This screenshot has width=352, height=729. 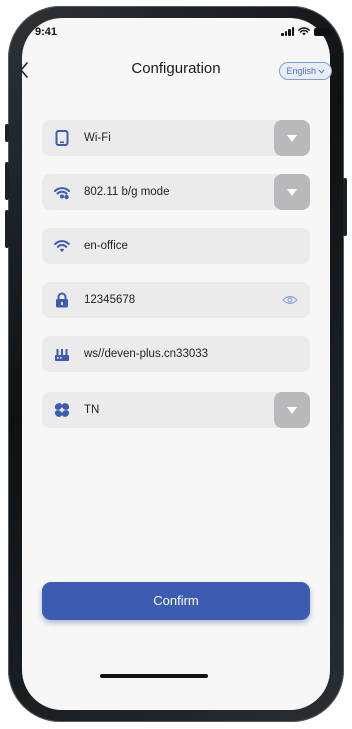 I want to click on wifi-mode-dropdown-button, so click(x=292, y=192).